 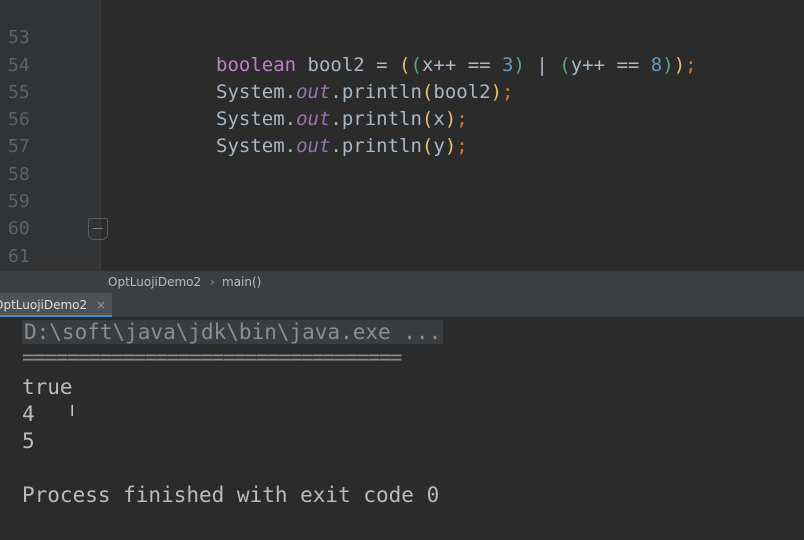 I want to click on tab-label: OptLuojiDemo2, so click(x=44, y=305).